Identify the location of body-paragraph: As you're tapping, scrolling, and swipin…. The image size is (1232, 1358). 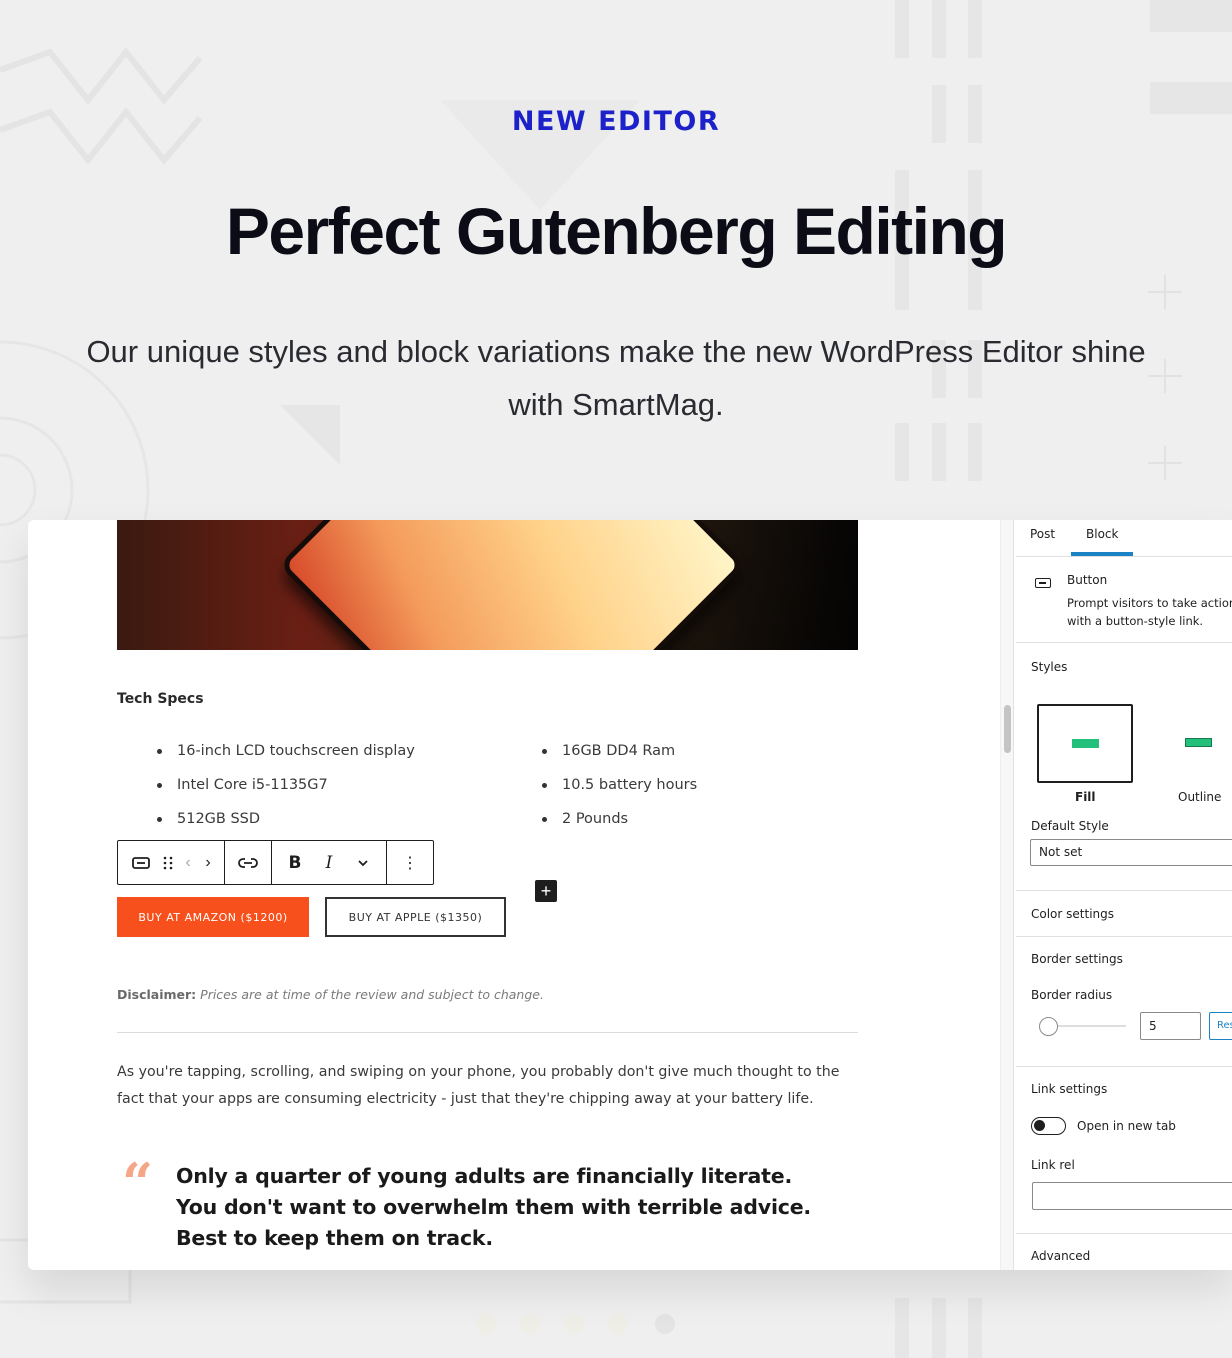
(489, 1085).